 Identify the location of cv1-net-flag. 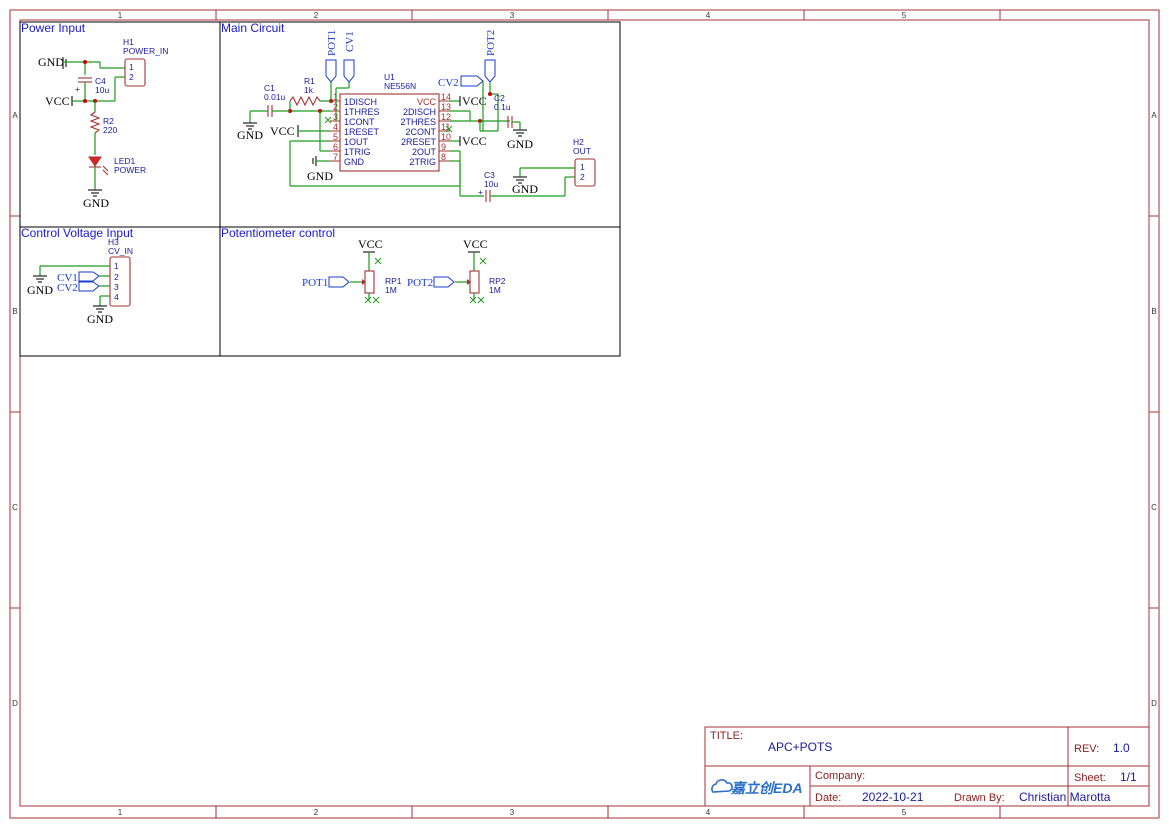
(349, 71).